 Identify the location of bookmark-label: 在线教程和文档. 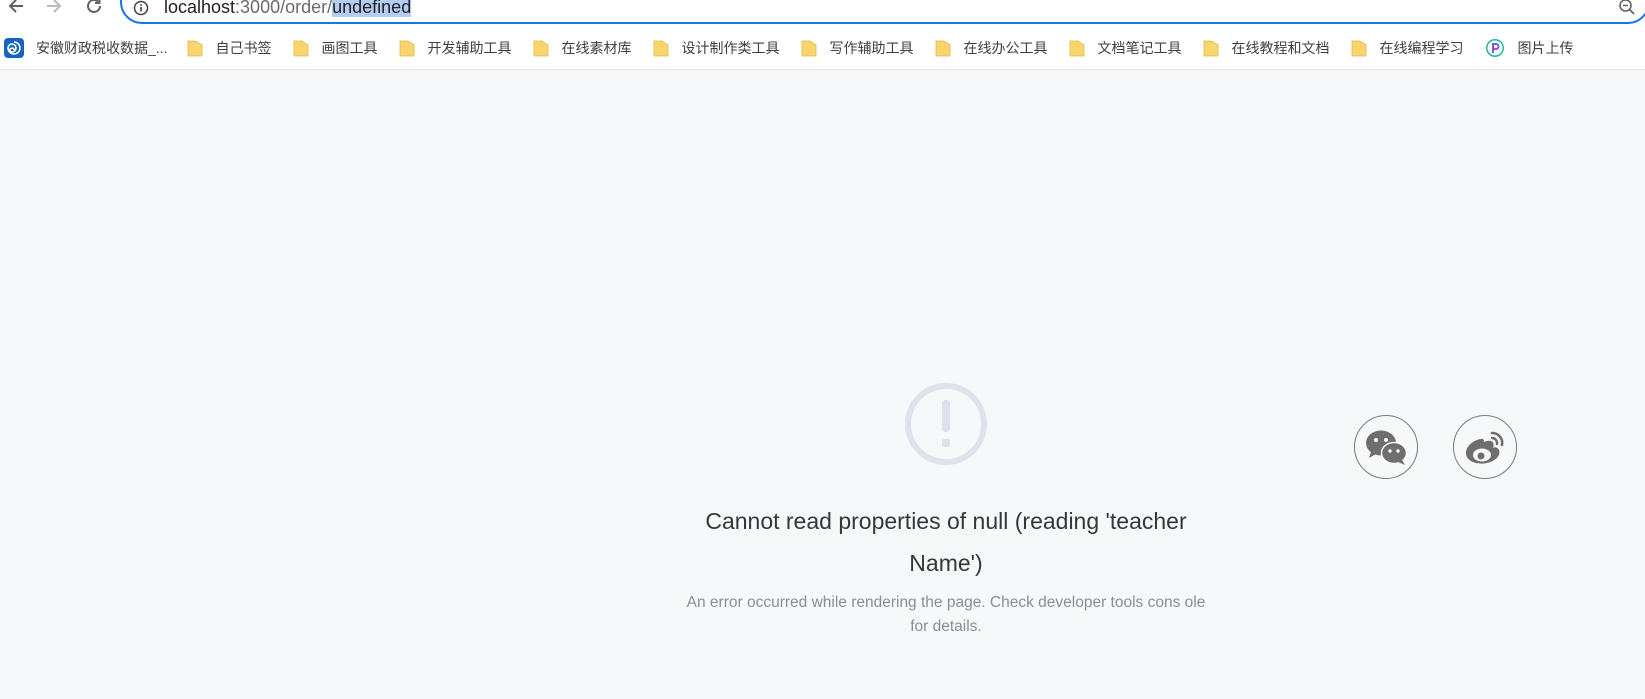
(1280, 48).